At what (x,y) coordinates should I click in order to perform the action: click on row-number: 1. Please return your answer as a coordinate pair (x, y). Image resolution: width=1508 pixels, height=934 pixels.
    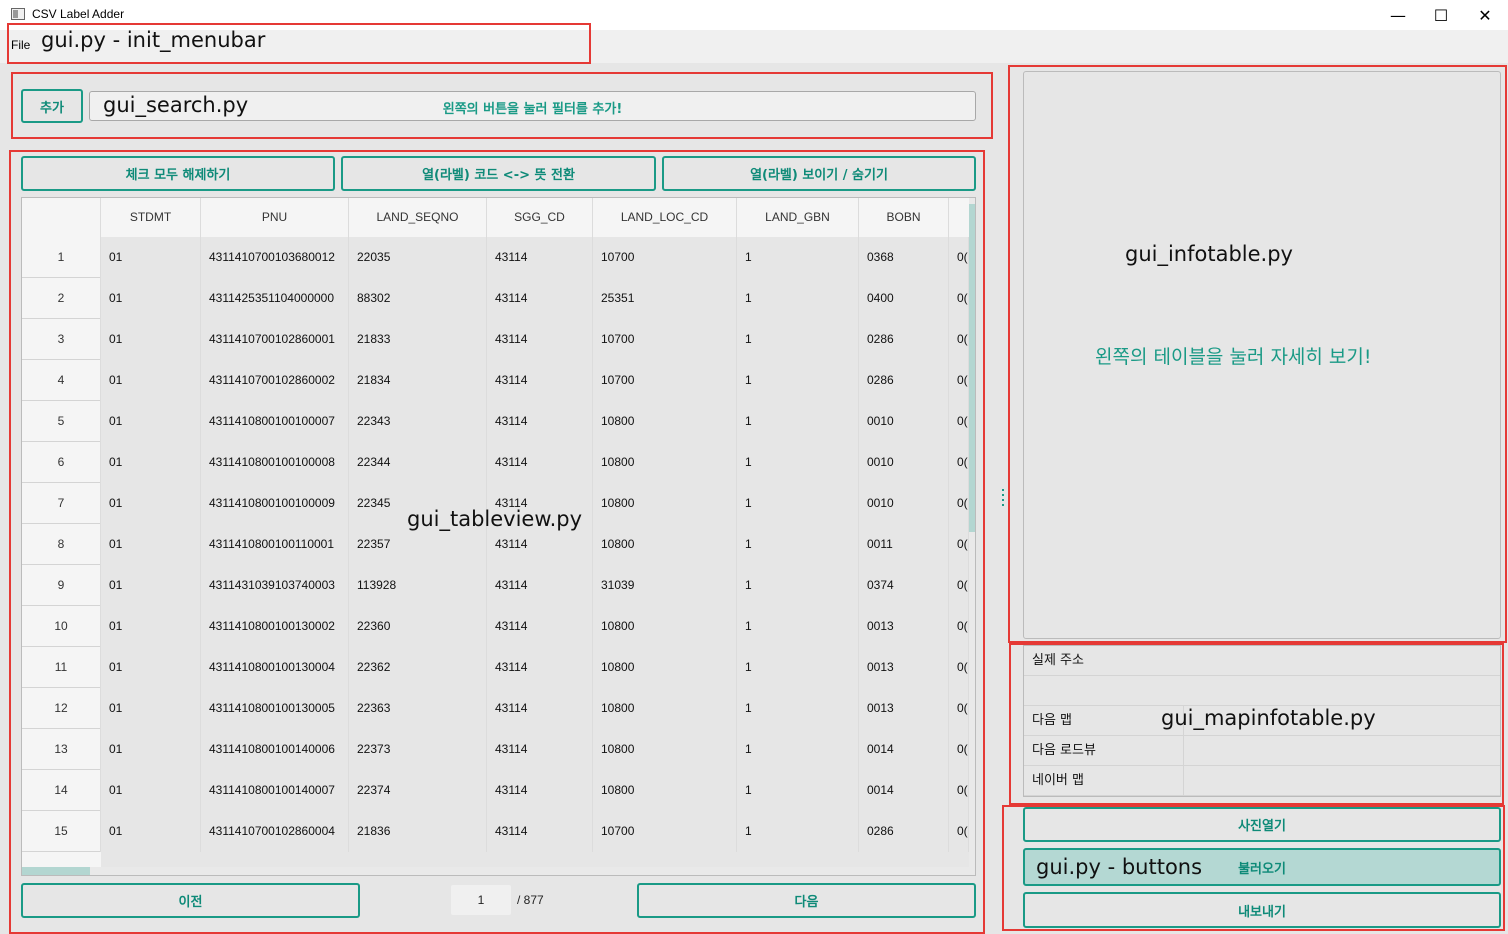
    Looking at the image, I should click on (61, 257).